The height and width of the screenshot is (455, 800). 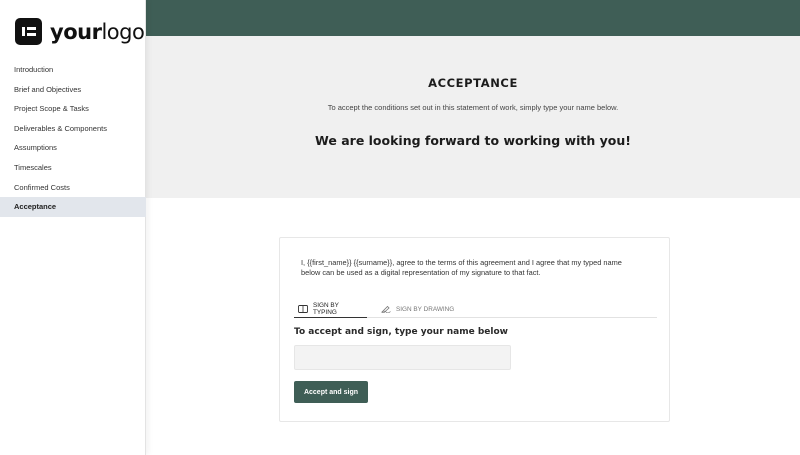 What do you see at coordinates (73, 207) in the screenshot?
I see `sidebar-item-acceptance: Acceptance` at bounding box center [73, 207].